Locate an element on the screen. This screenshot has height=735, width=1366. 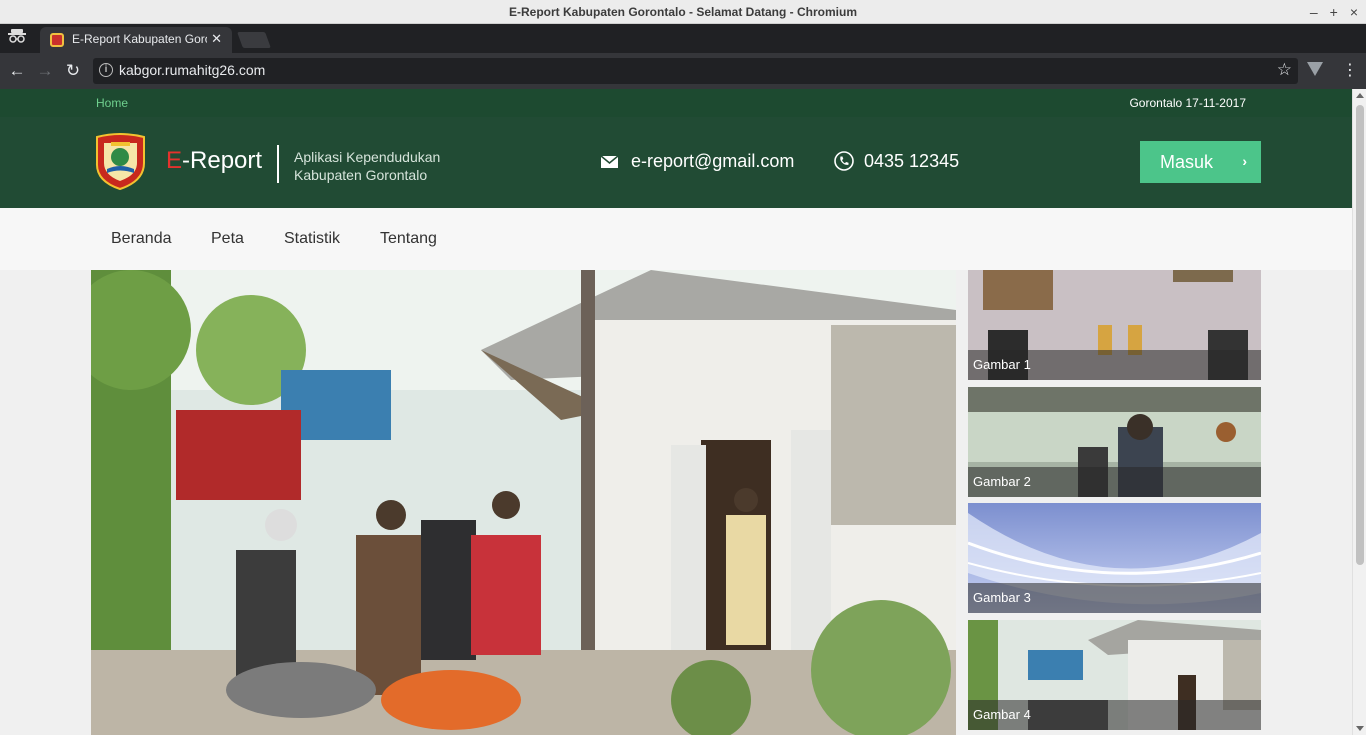
nav-item-statistik: Statistik is located at coordinates (312, 239).